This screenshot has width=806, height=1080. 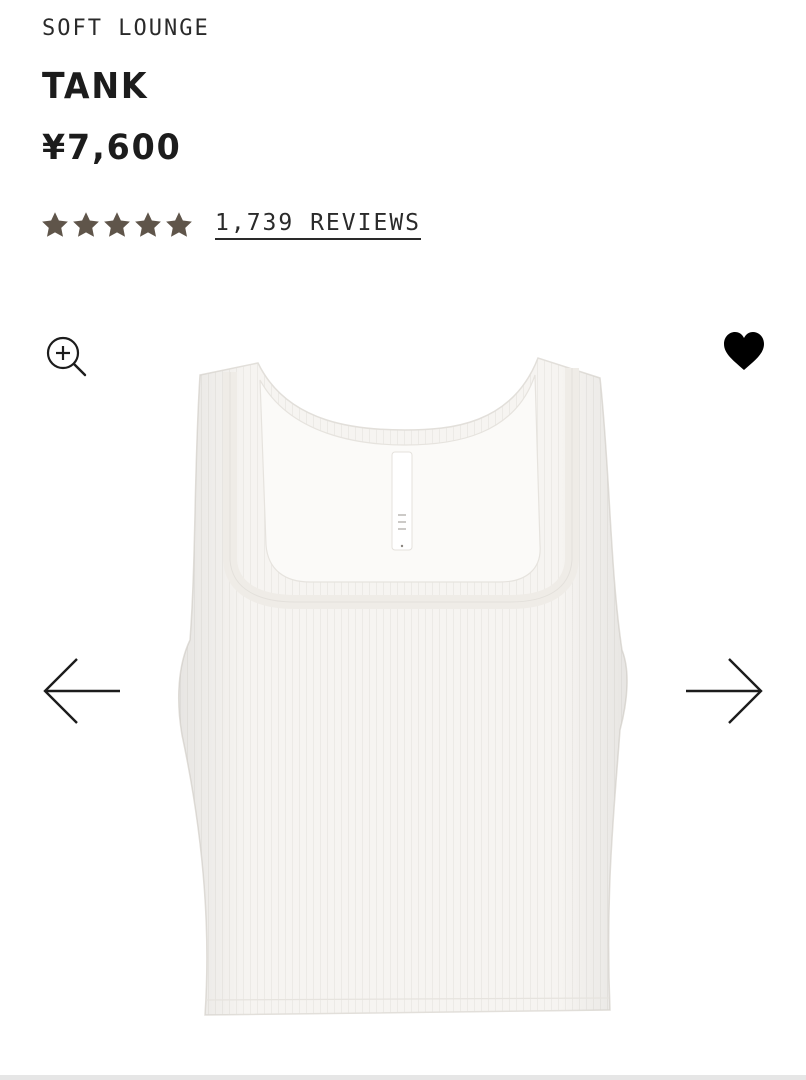 I want to click on star-rating, so click(x=117, y=225).